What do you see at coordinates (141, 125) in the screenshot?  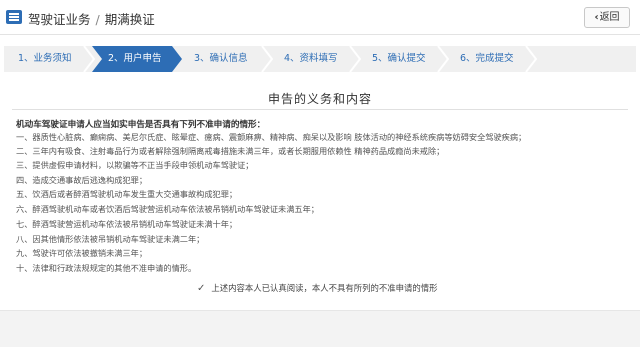 I see `declaration-intro: 机动车驾驶证申请人应当如实申告是否具有下列不准申请的情形：` at bounding box center [141, 125].